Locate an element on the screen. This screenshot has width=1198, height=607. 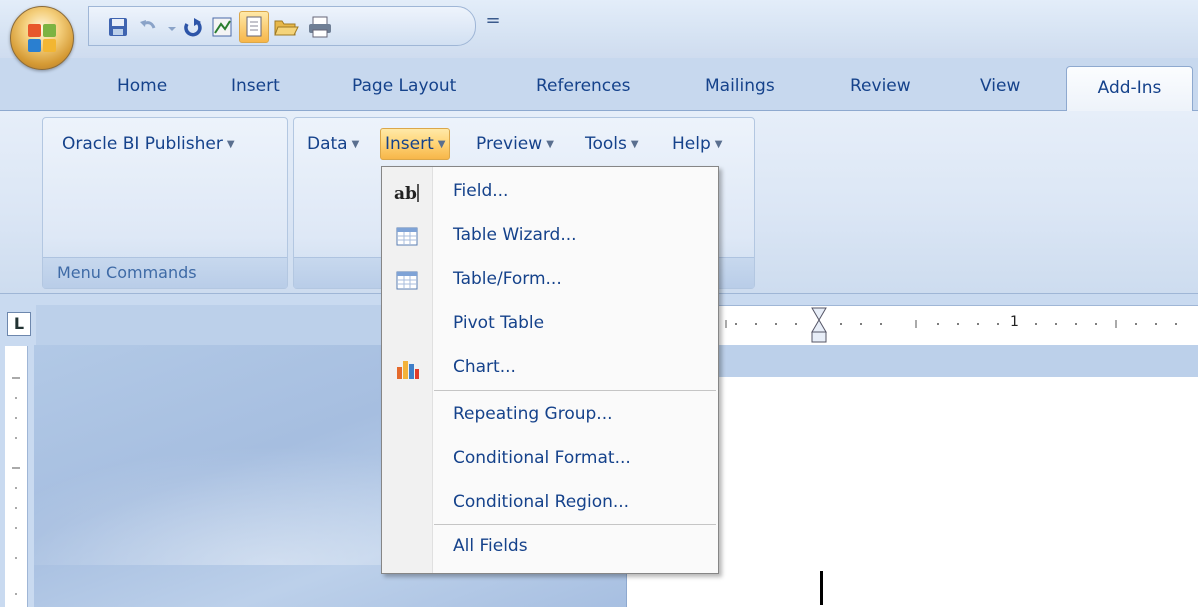
open-icon is located at coordinates (286, 27).